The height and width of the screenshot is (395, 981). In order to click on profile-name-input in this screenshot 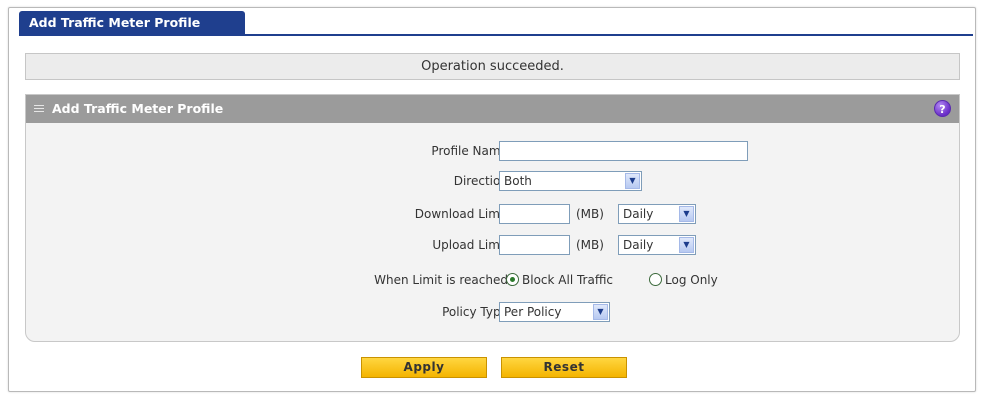, I will do `click(623, 151)`.